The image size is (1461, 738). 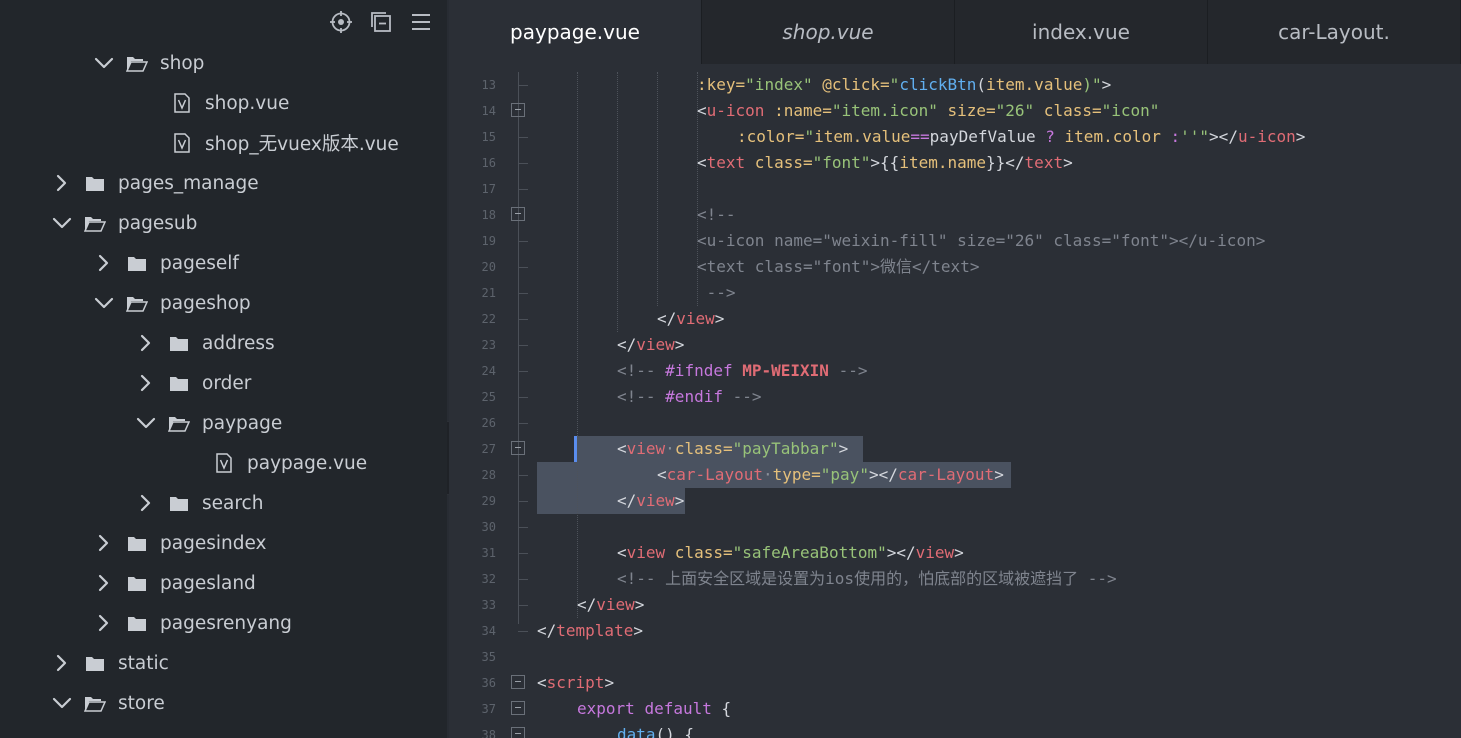 I want to click on tree-item-pageshop: pageshop, so click(x=223, y=303).